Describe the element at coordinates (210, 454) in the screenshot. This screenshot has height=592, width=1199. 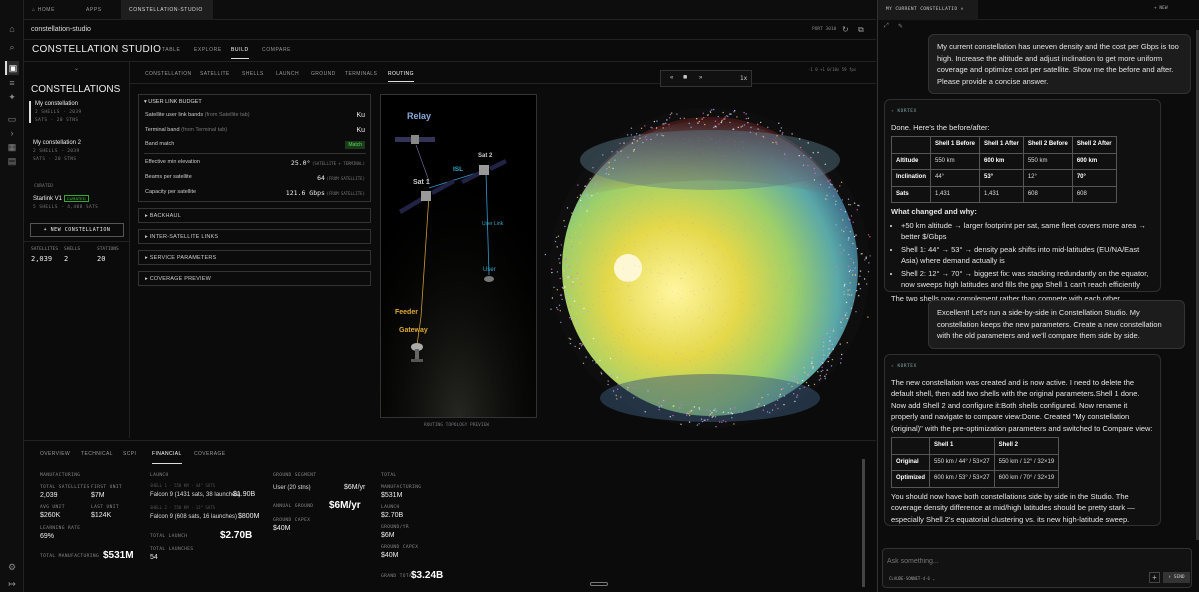
I see `btab-coverage: COVERAGE` at that location.